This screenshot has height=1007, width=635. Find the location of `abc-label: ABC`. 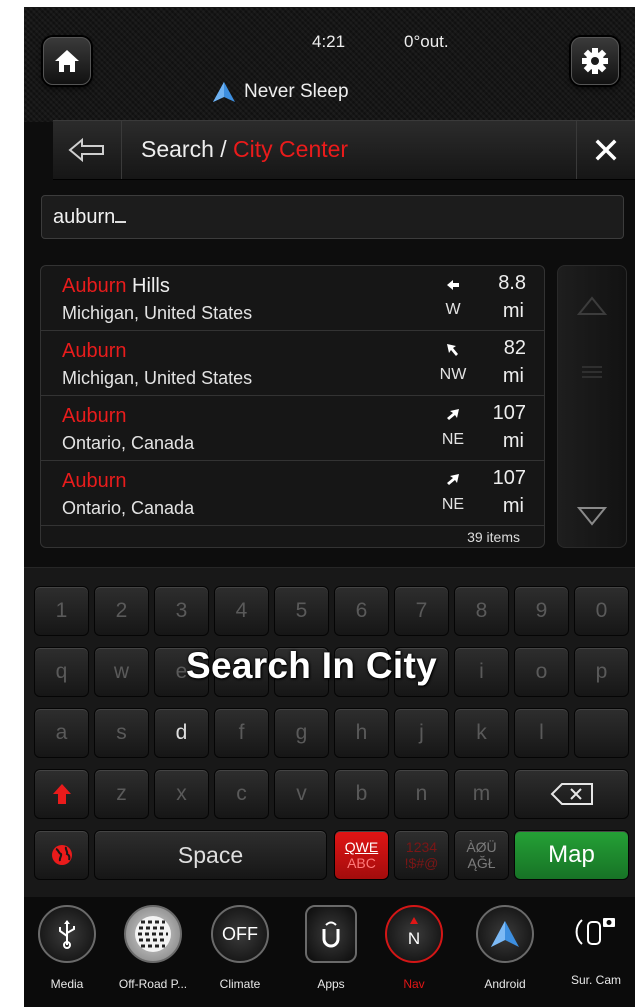

abc-label: ABC is located at coordinates (361, 863).